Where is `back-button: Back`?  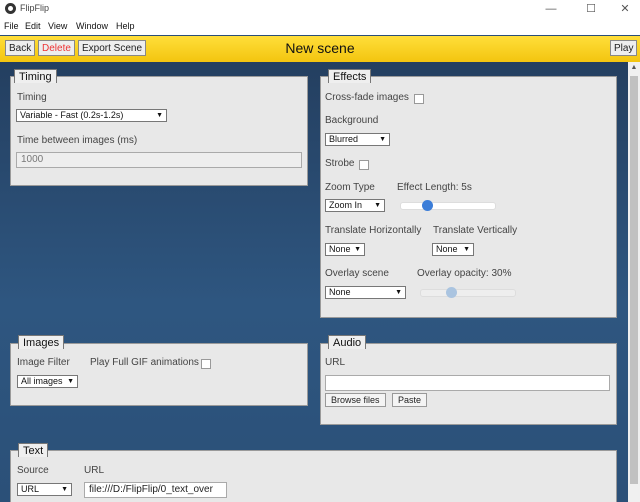
back-button: Back is located at coordinates (20, 48).